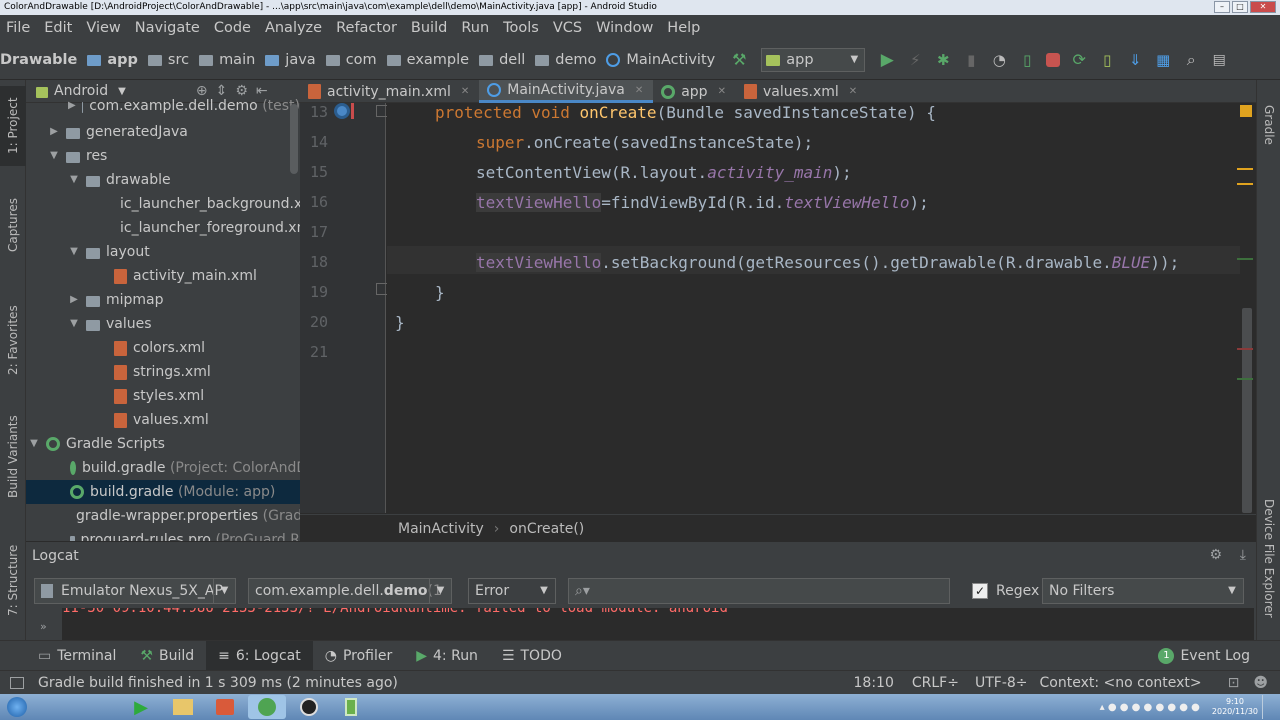 Image resolution: width=1280 pixels, height=720 pixels. Describe the element at coordinates (566, 91) in the screenshot. I see `tab-mainactivity-java: MainActivity.java ✕` at that location.